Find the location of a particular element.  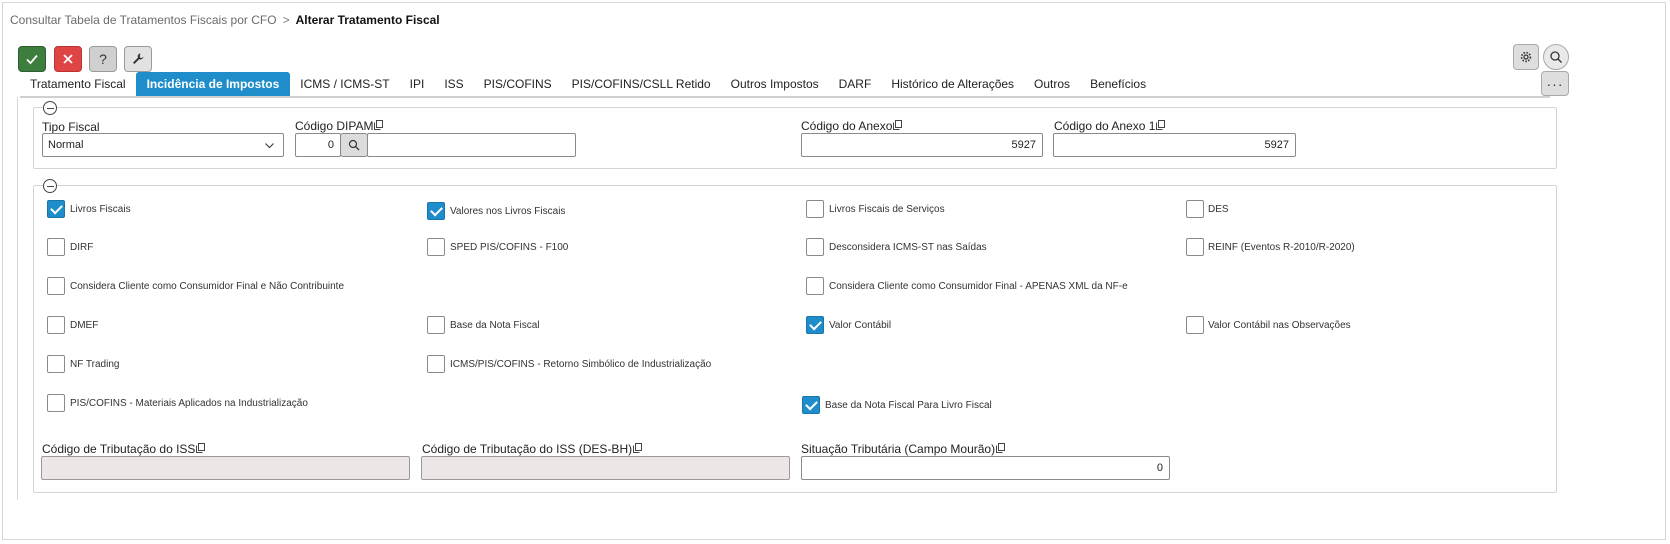

anexo1-label-wrap: Código do Anexo 1 is located at coordinates (1110, 126).